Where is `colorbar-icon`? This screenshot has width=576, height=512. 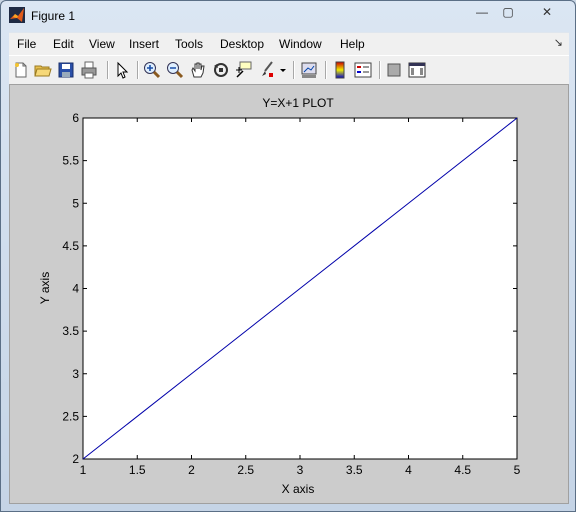 colorbar-icon is located at coordinates (340, 70).